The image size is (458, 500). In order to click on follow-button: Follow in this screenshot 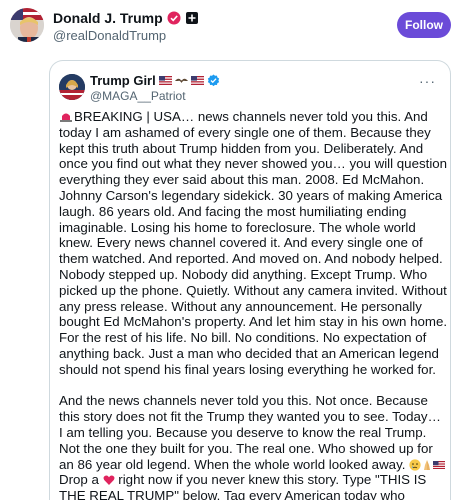, I will do `click(424, 25)`.